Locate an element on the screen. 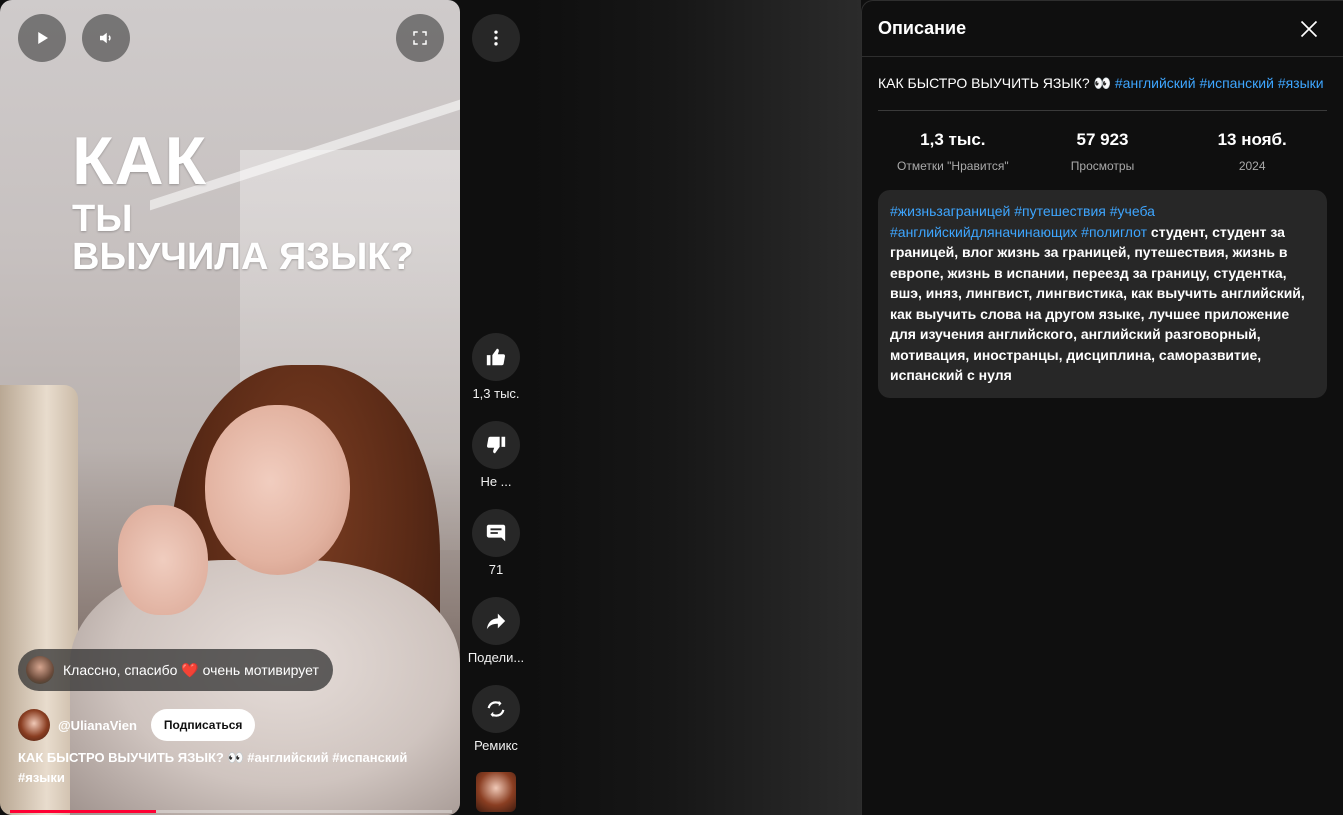 This screenshot has height=815, width=1343. fullscreen-button is located at coordinates (420, 38).